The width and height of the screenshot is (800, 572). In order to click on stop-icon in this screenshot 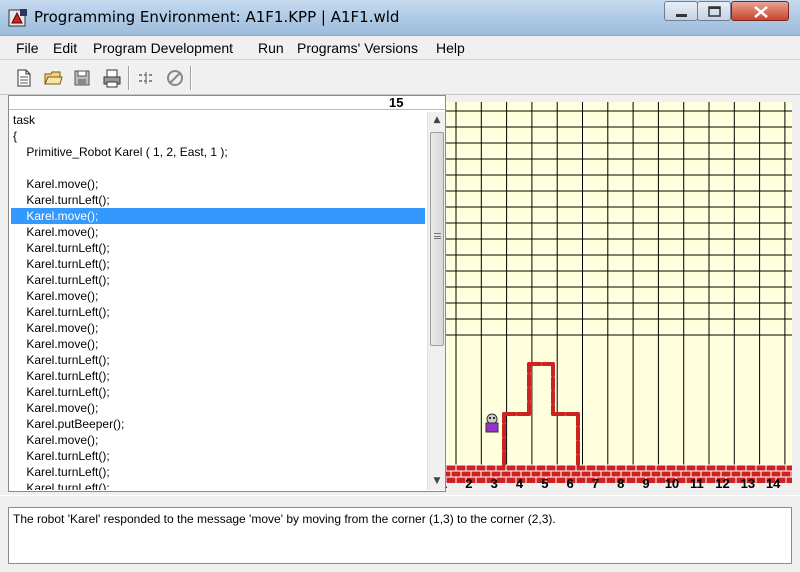, I will do `click(175, 78)`.